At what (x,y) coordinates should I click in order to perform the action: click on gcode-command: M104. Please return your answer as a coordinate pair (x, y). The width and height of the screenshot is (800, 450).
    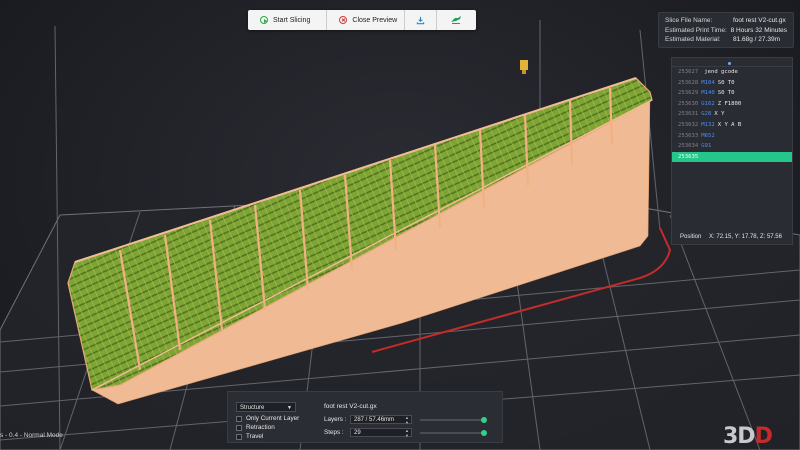
    Looking at the image, I should click on (708, 82).